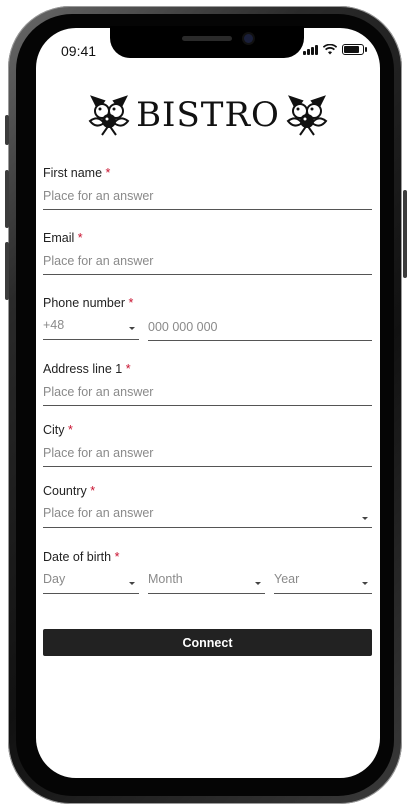  Describe the element at coordinates (54, 579) in the screenshot. I see `dob-day-placeholder: Day` at that location.